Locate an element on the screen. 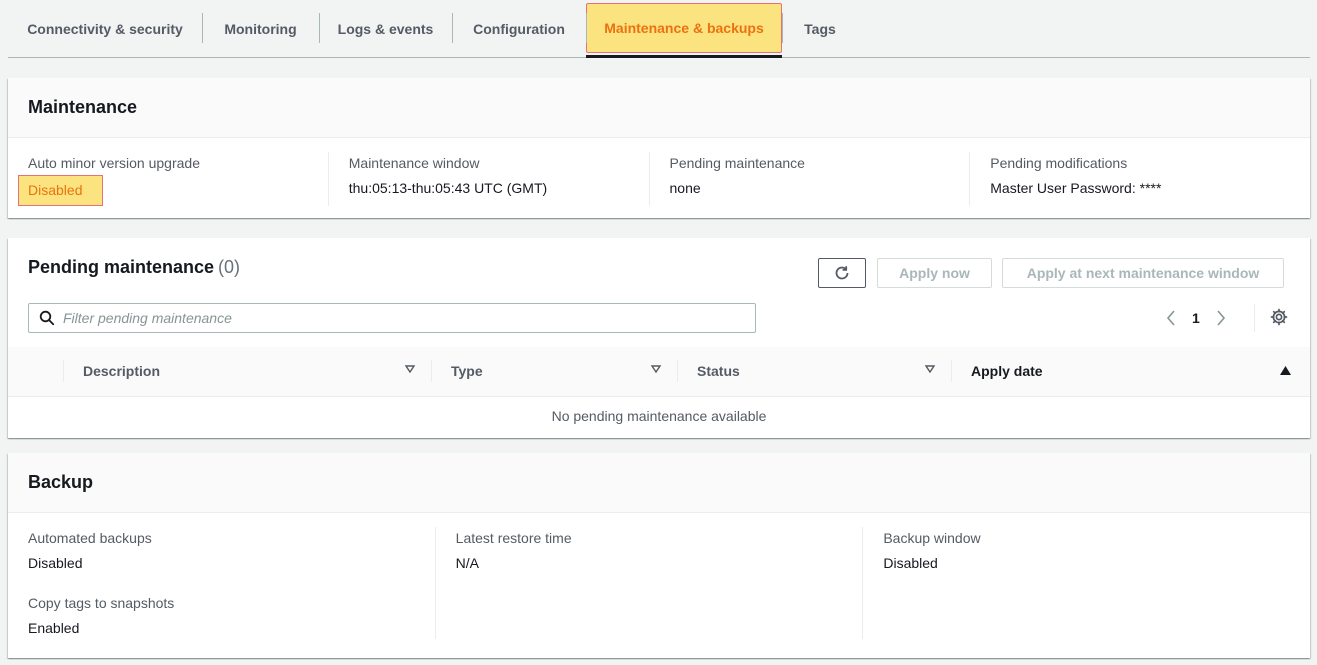 This screenshot has height=665, width=1317. tab-label: Maintenance & backups is located at coordinates (684, 27).